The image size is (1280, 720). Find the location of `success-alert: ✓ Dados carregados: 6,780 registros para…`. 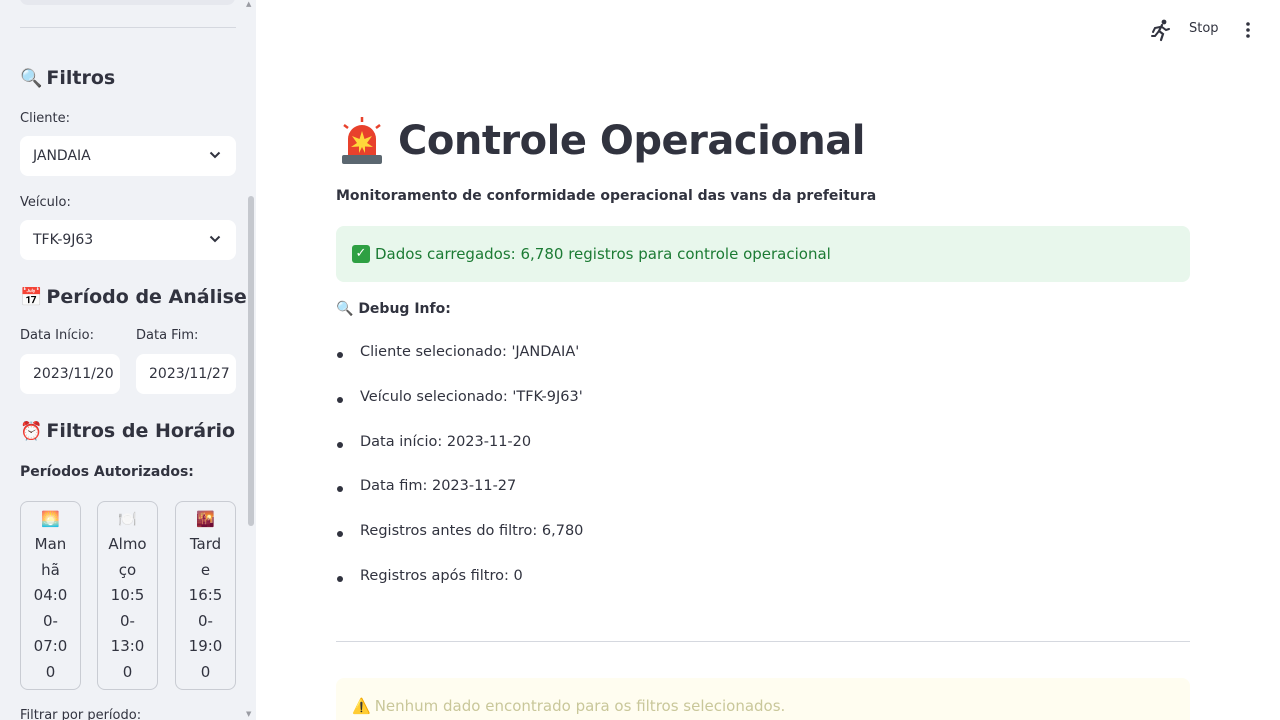

success-alert: ✓ Dados carregados: 6,780 registros para… is located at coordinates (763, 254).